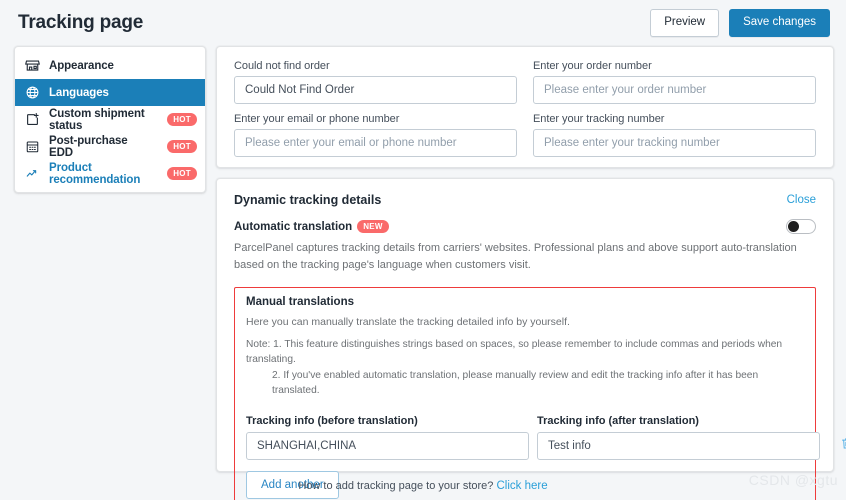  What do you see at coordinates (110, 92) in the screenshot?
I see `sidebar-item-languages: Languages` at bounding box center [110, 92].